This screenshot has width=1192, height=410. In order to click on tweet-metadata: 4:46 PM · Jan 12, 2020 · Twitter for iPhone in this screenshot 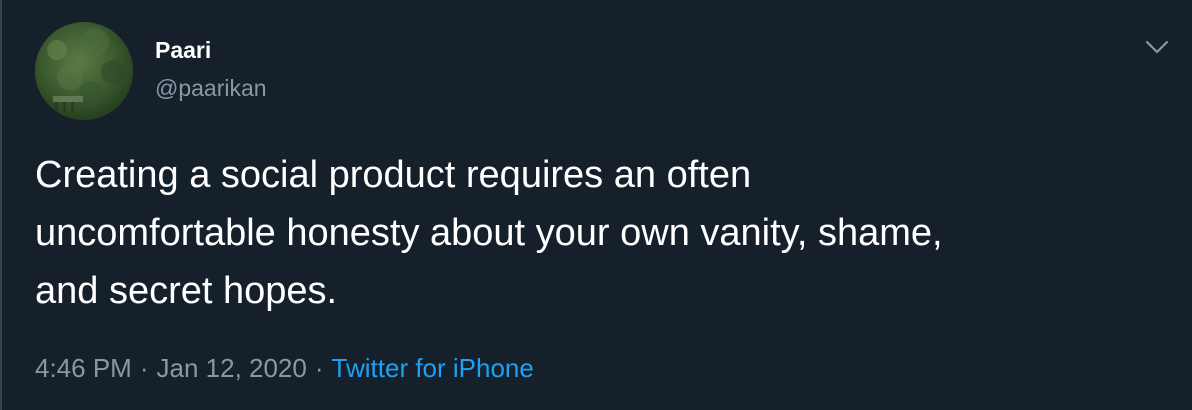, I will do `click(284, 368)`.